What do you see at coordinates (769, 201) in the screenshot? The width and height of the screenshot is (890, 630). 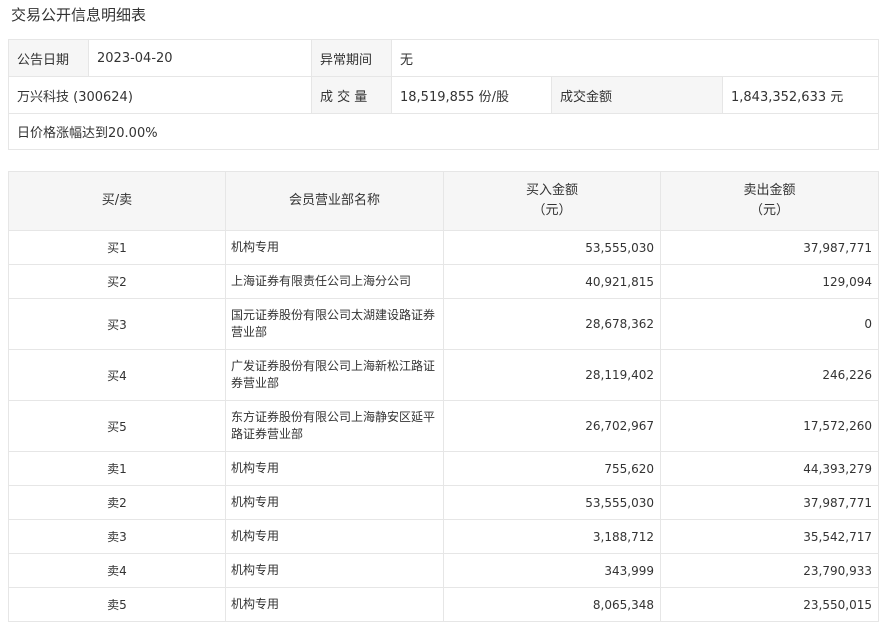 I see `header-sell: 卖出金额 （元）` at bounding box center [769, 201].